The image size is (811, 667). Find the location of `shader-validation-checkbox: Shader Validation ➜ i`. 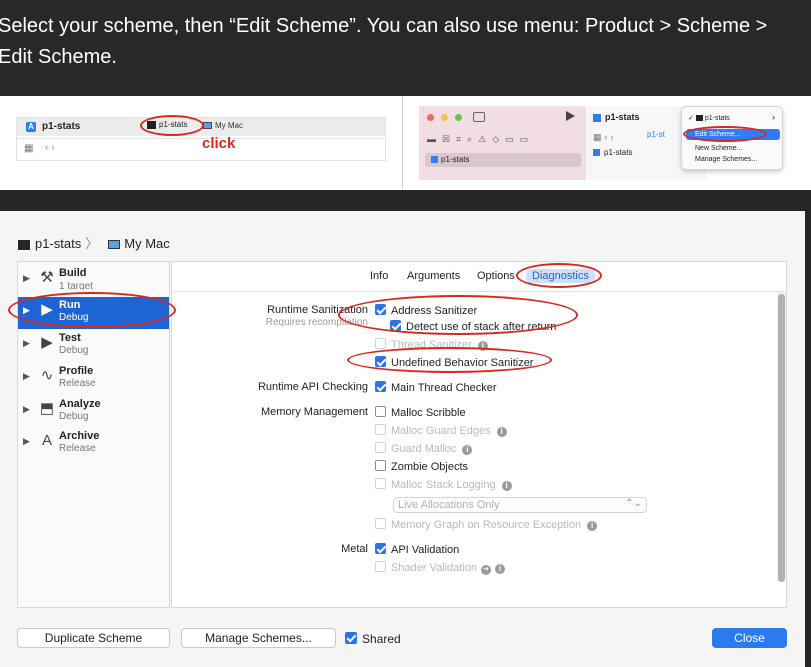

shader-validation-checkbox: Shader Validation ➜ i is located at coordinates (440, 568).